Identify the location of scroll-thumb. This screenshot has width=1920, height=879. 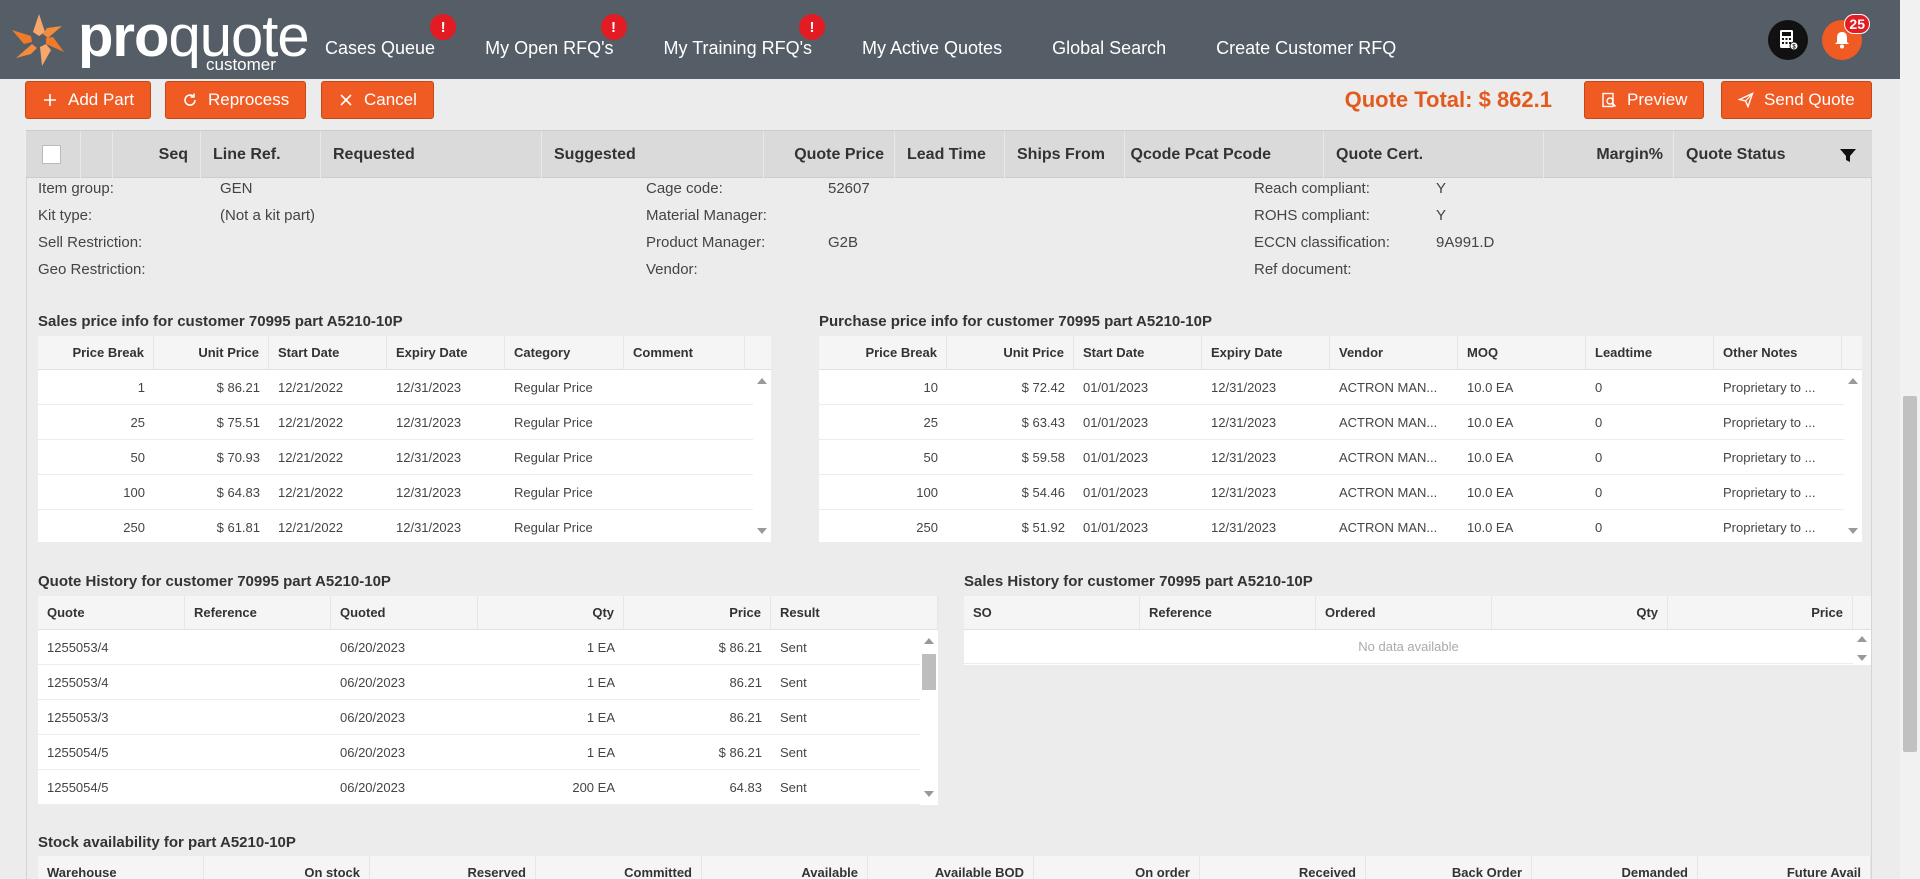
(929, 672).